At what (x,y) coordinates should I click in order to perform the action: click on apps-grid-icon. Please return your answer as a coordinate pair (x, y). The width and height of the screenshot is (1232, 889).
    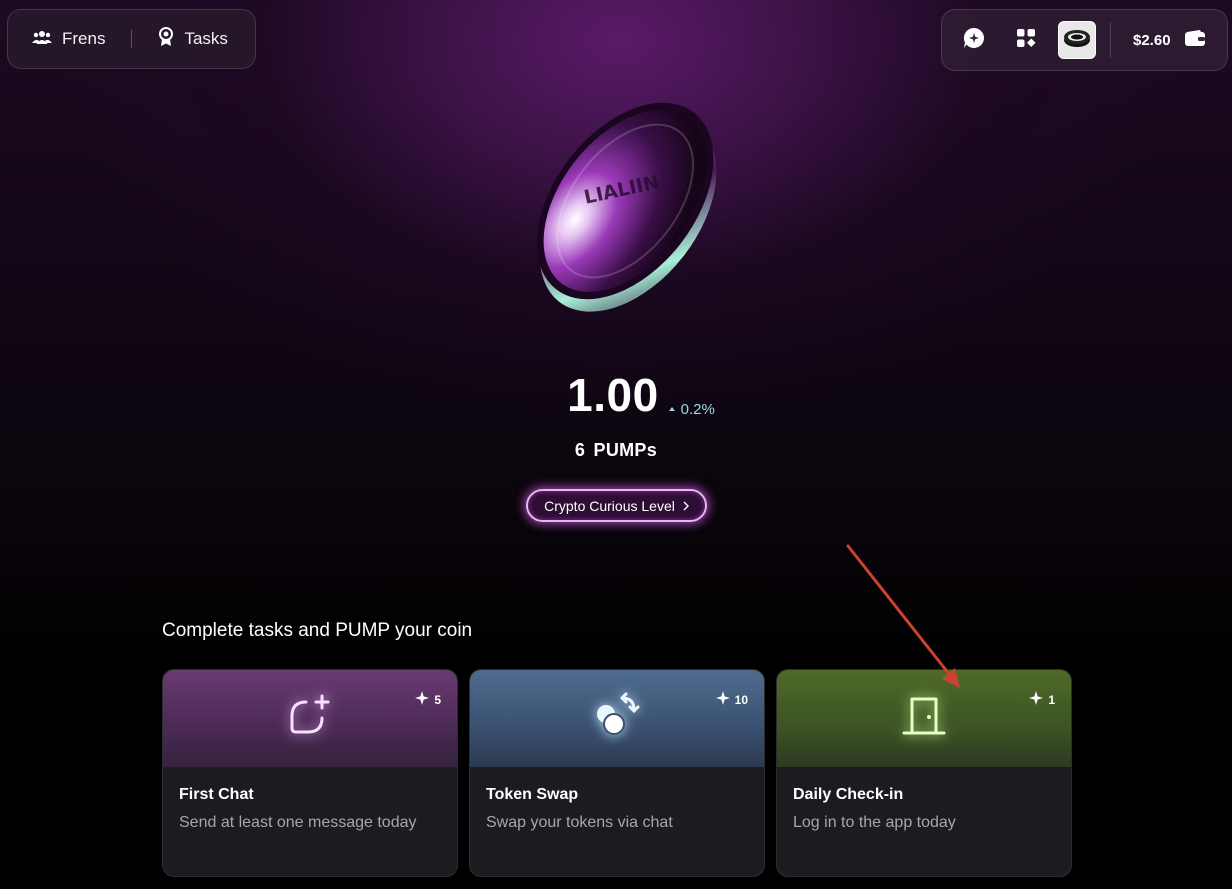
    Looking at the image, I should click on (1026, 40).